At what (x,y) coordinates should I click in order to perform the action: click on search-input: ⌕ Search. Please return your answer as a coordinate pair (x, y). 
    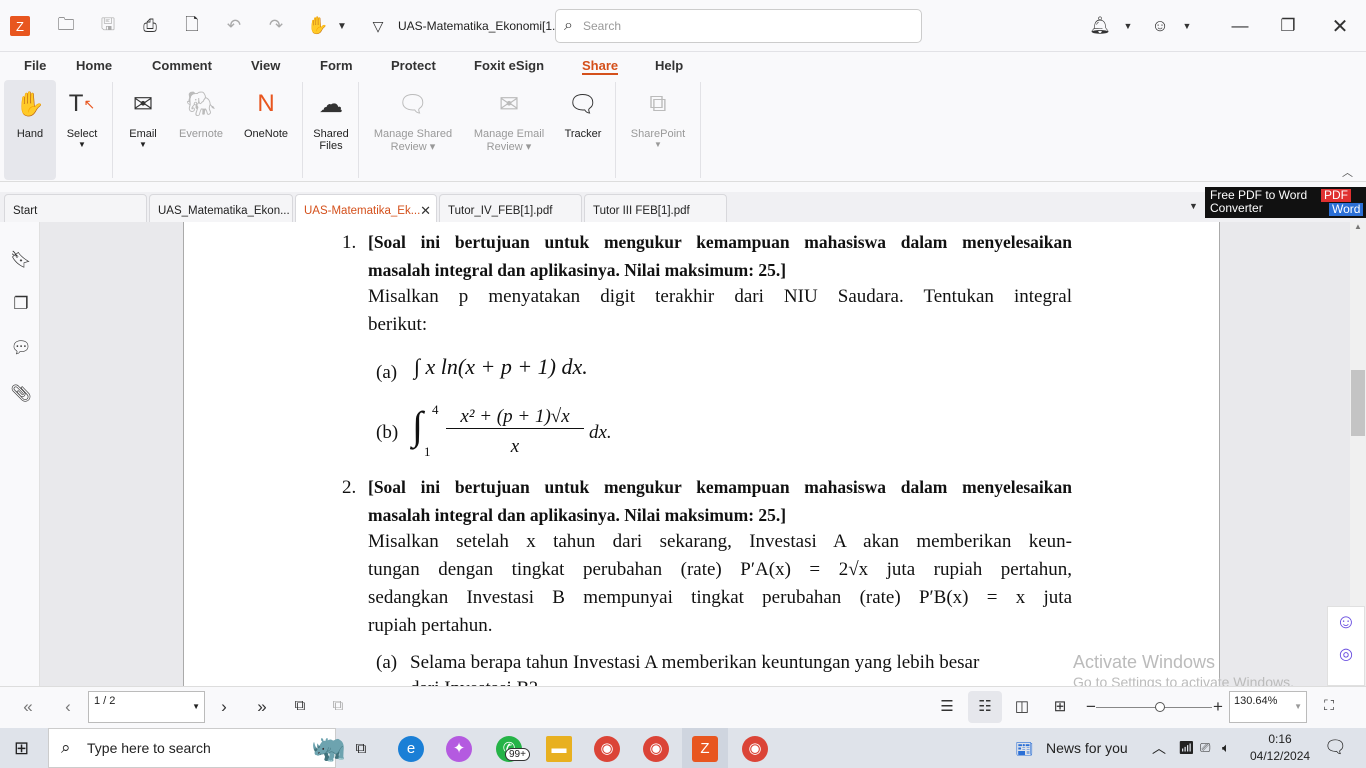
    Looking at the image, I should click on (738, 26).